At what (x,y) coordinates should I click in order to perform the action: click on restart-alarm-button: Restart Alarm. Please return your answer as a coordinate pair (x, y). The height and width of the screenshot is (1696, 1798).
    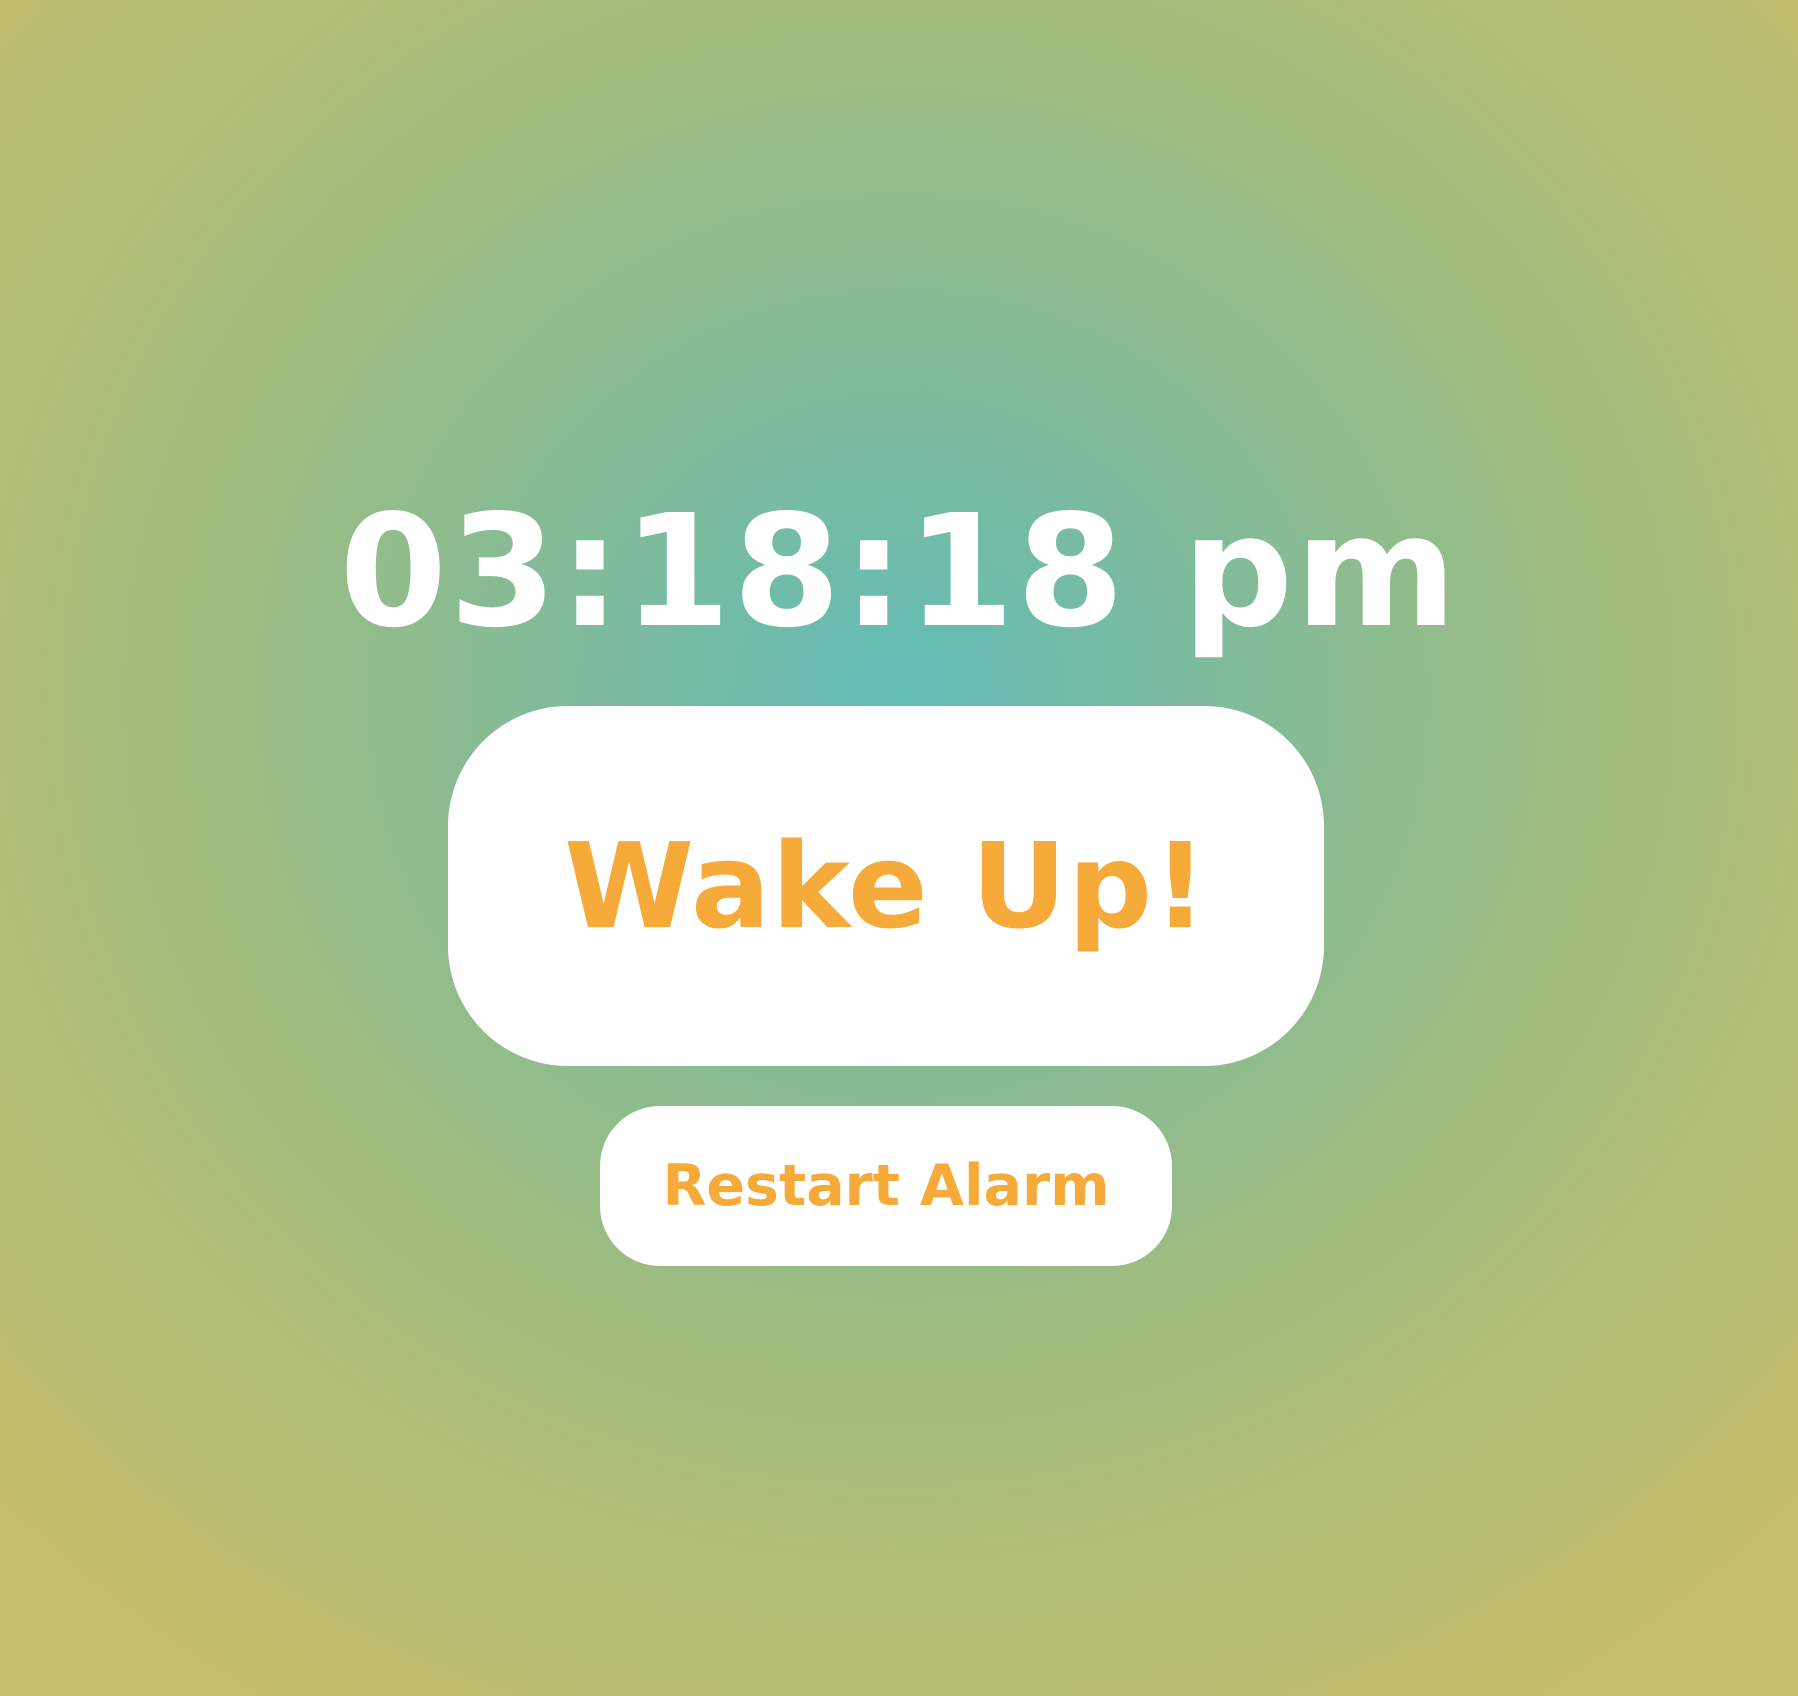
    Looking at the image, I should click on (886, 1186).